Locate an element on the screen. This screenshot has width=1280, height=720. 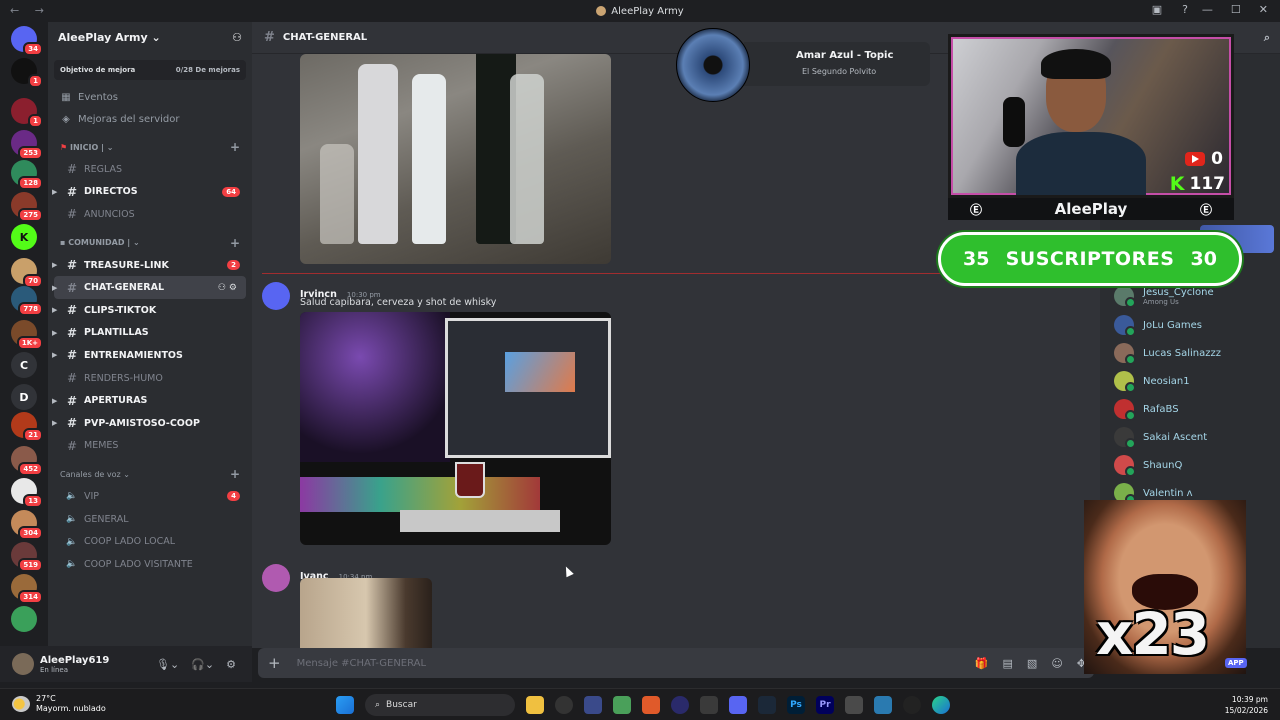
server-icon: 128 is located at coordinates (27, 175).